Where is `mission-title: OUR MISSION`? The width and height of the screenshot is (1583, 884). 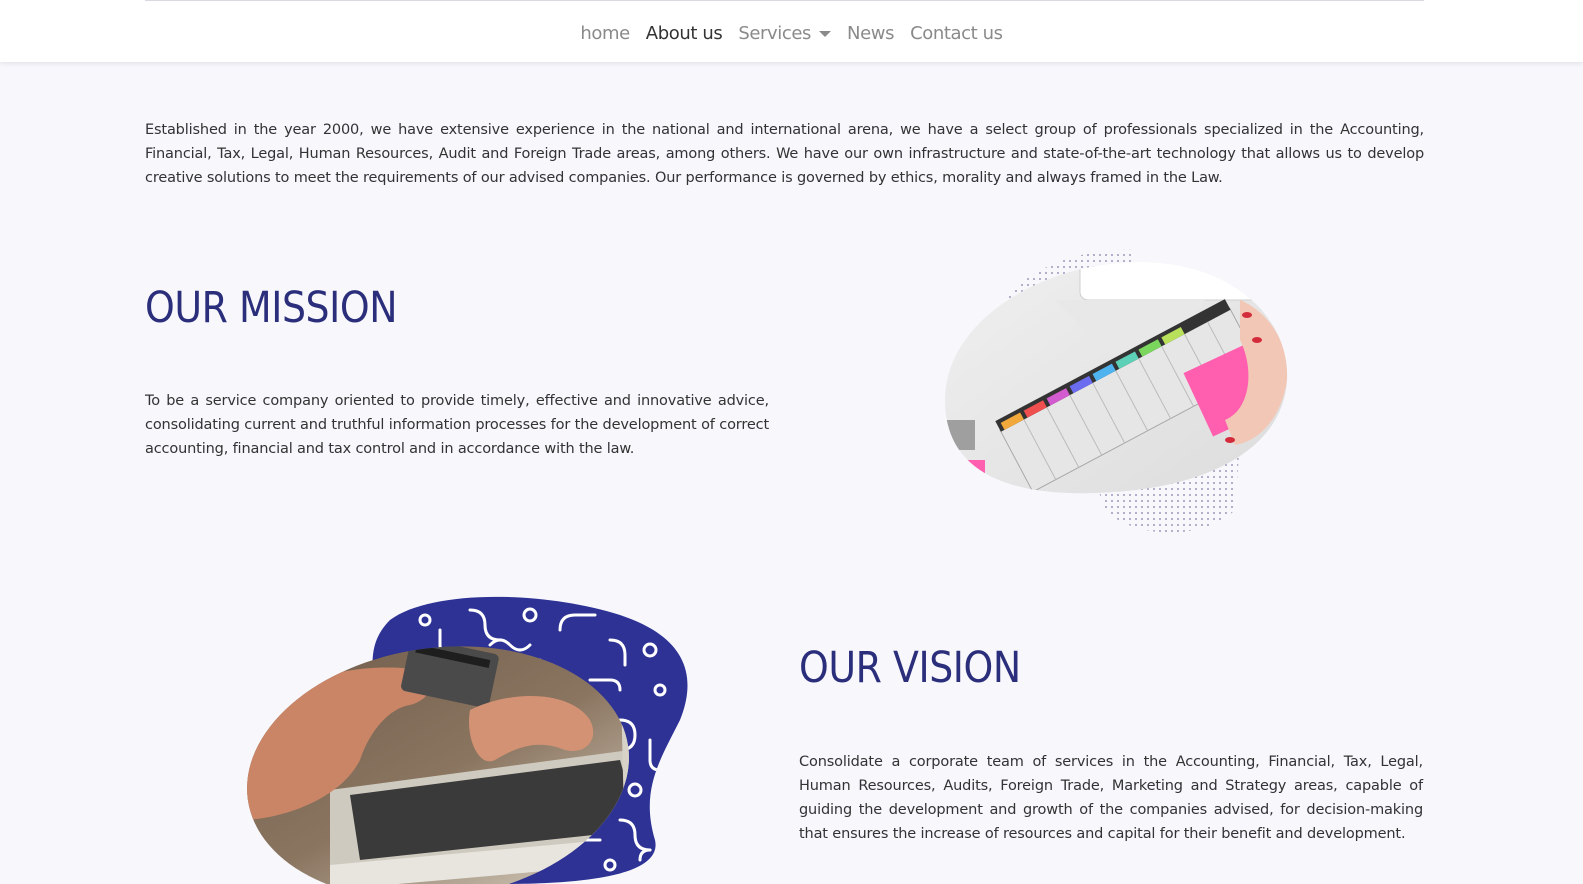 mission-title: OUR MISSION is located at coordinates (271, 308).